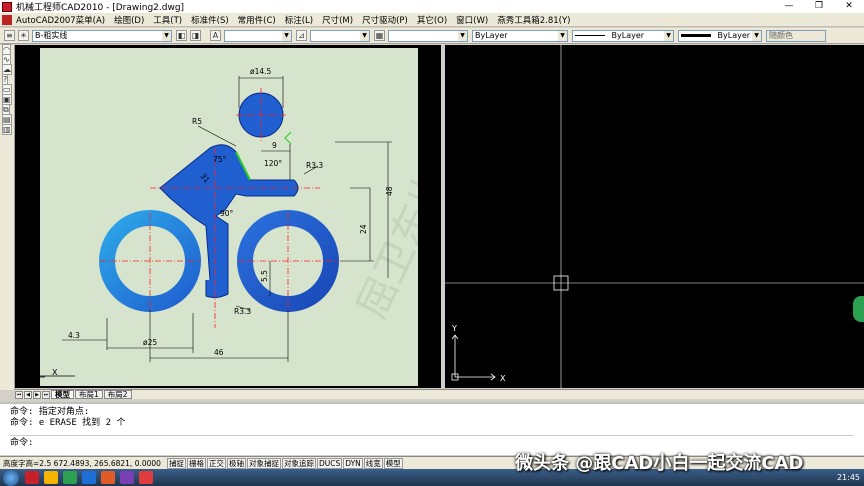 This screenshot has width=864, height=486. What do you see at coordinates (363, 229) in the screenshot?
I see `dim-24: 24` at bounding box center [363, 229].